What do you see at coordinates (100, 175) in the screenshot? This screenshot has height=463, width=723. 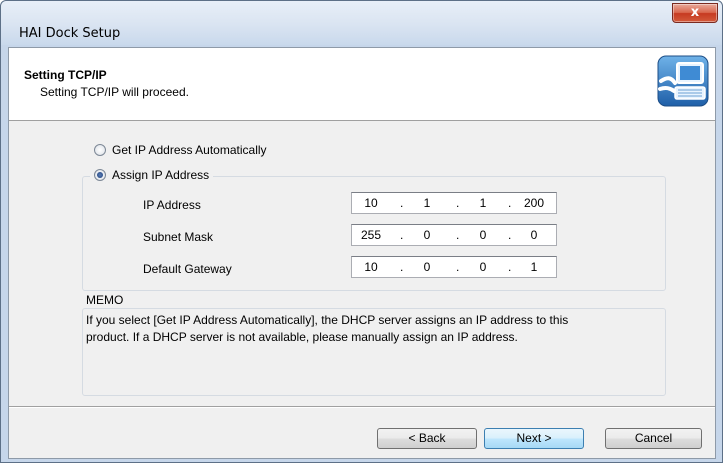 I see `radio-button-checked` at bounding box center [100, 175].